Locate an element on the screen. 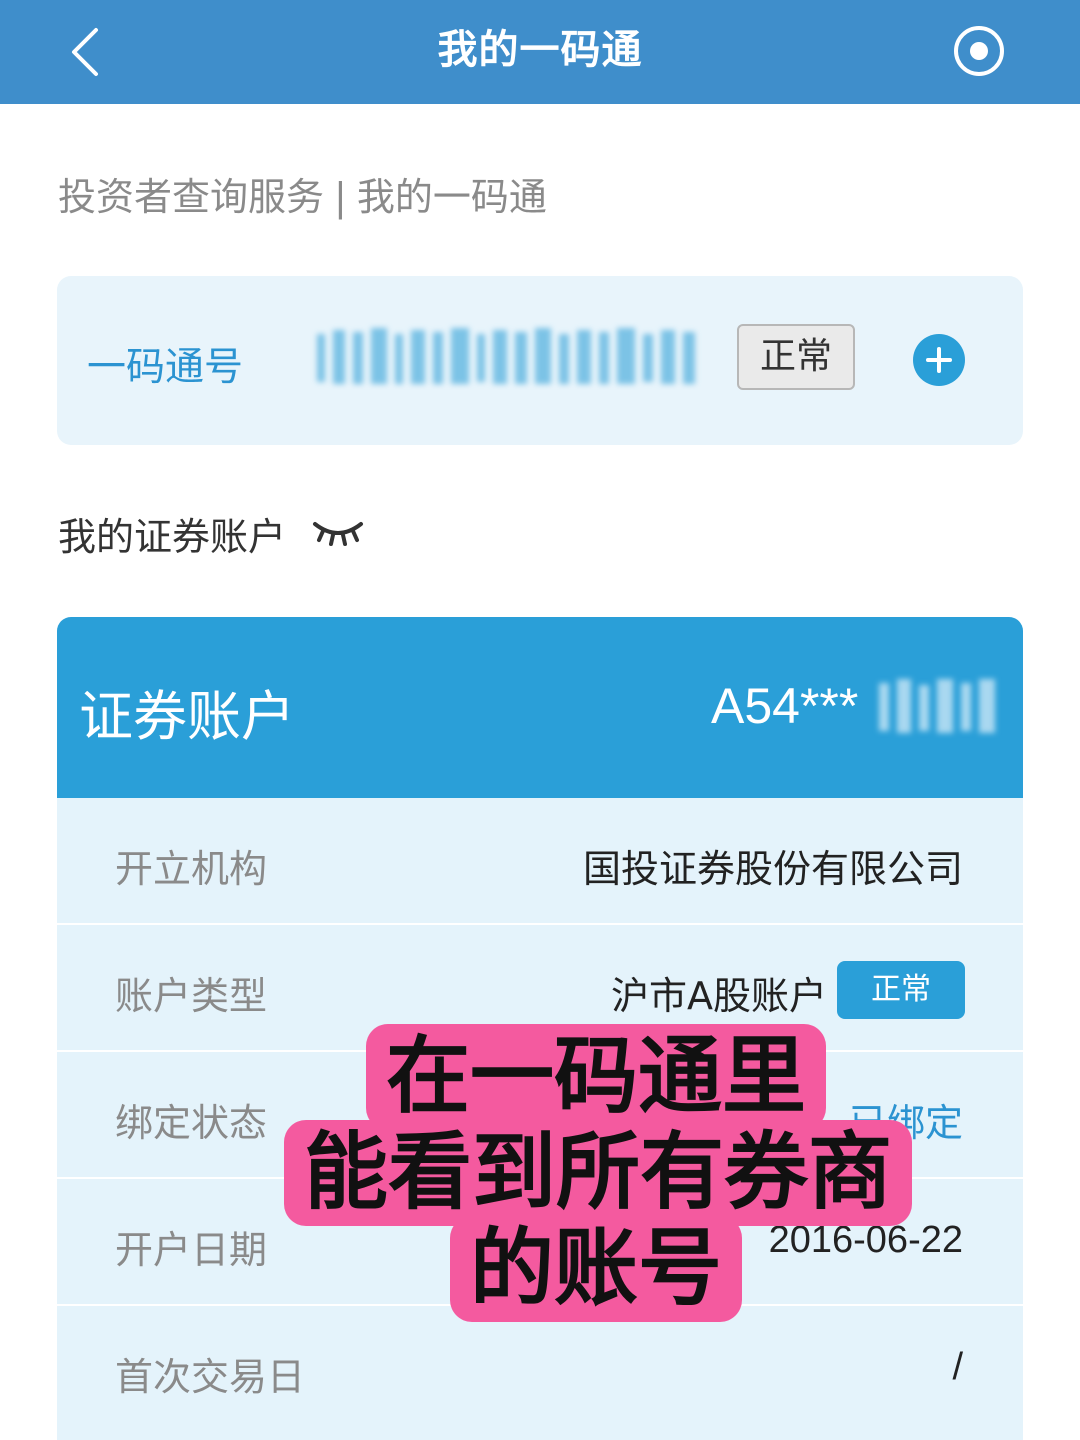  code-number-label: 一码通号 is located at coordinates (165, 367).